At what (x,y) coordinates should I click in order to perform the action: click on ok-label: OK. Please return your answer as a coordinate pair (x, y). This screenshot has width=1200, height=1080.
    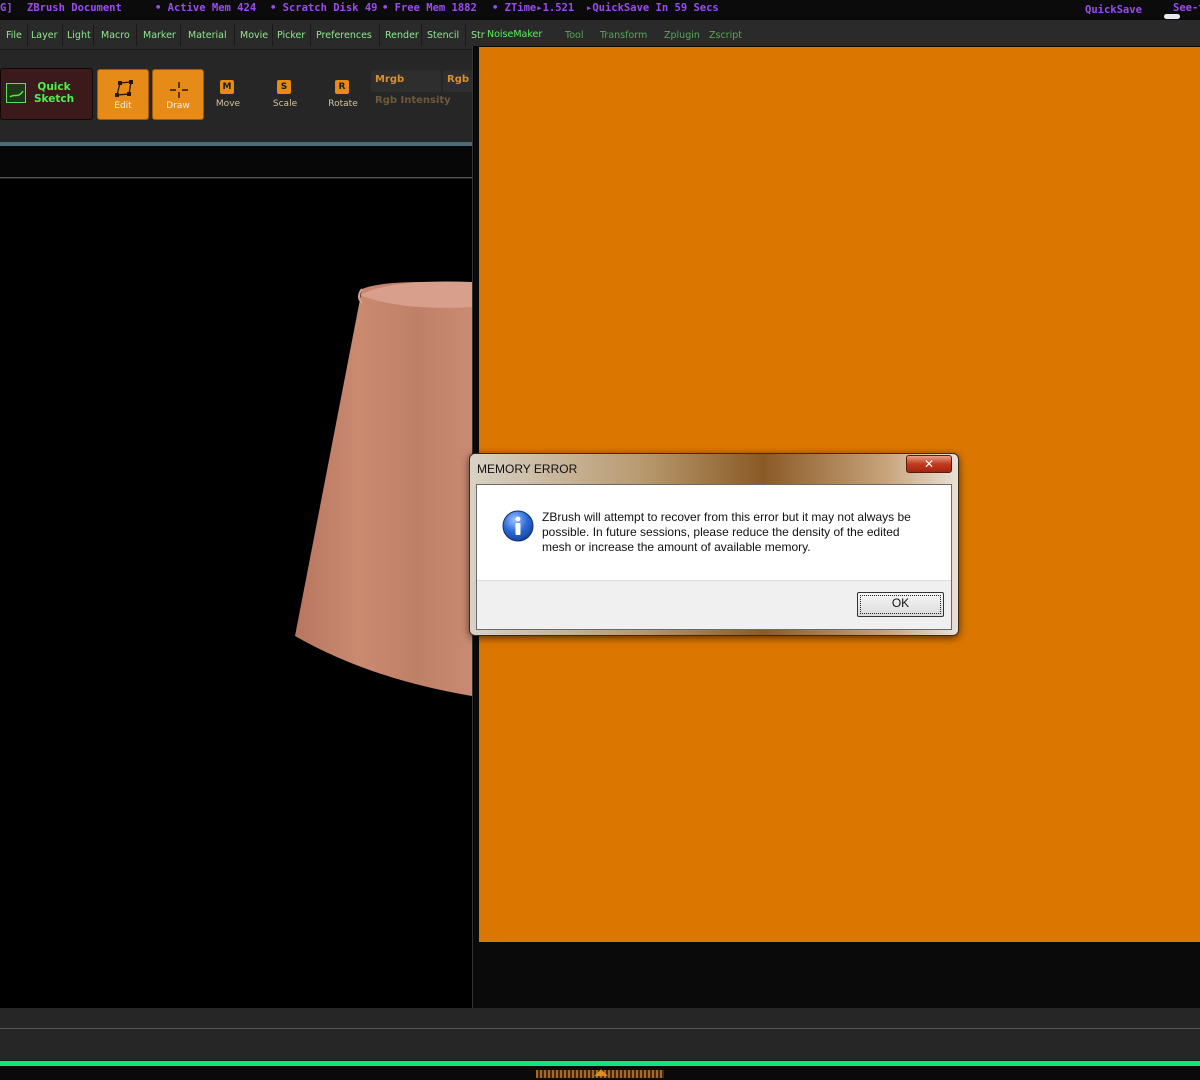
    Looking at the image, I should click on (900, 603).